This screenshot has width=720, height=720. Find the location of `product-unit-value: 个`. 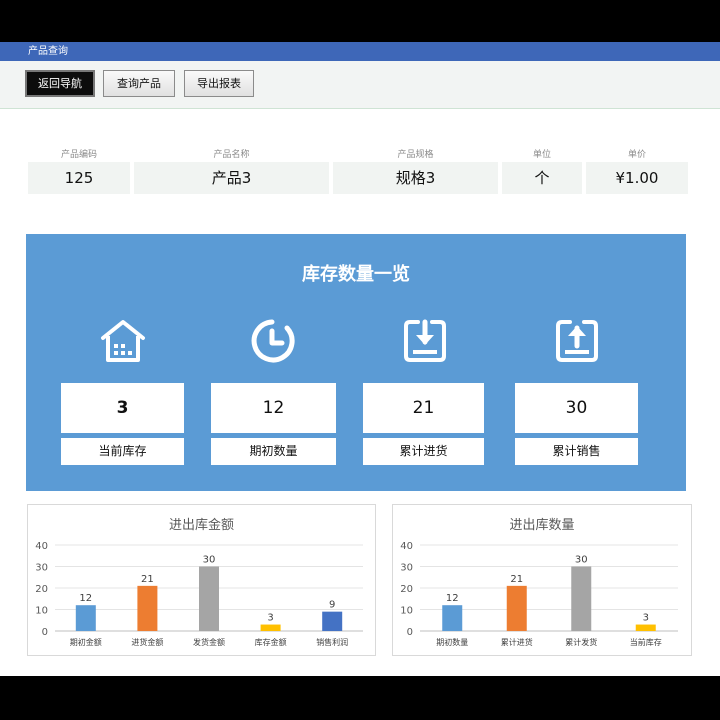

product-unit-value: 个 is located at coordinates (542, 178).